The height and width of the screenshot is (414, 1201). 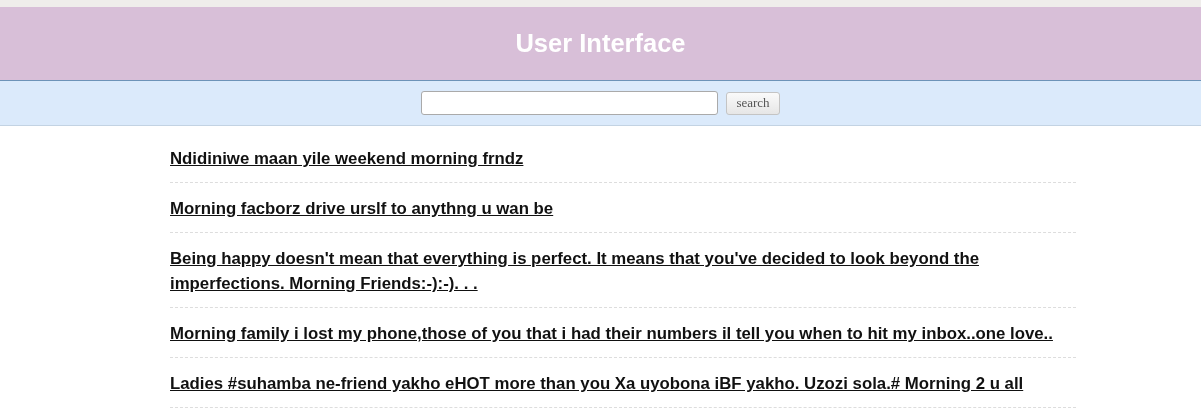 What do you see at coordinates (753, 103) in the screenshot?
I see `search-button: search` at bounding box center [753, 103].